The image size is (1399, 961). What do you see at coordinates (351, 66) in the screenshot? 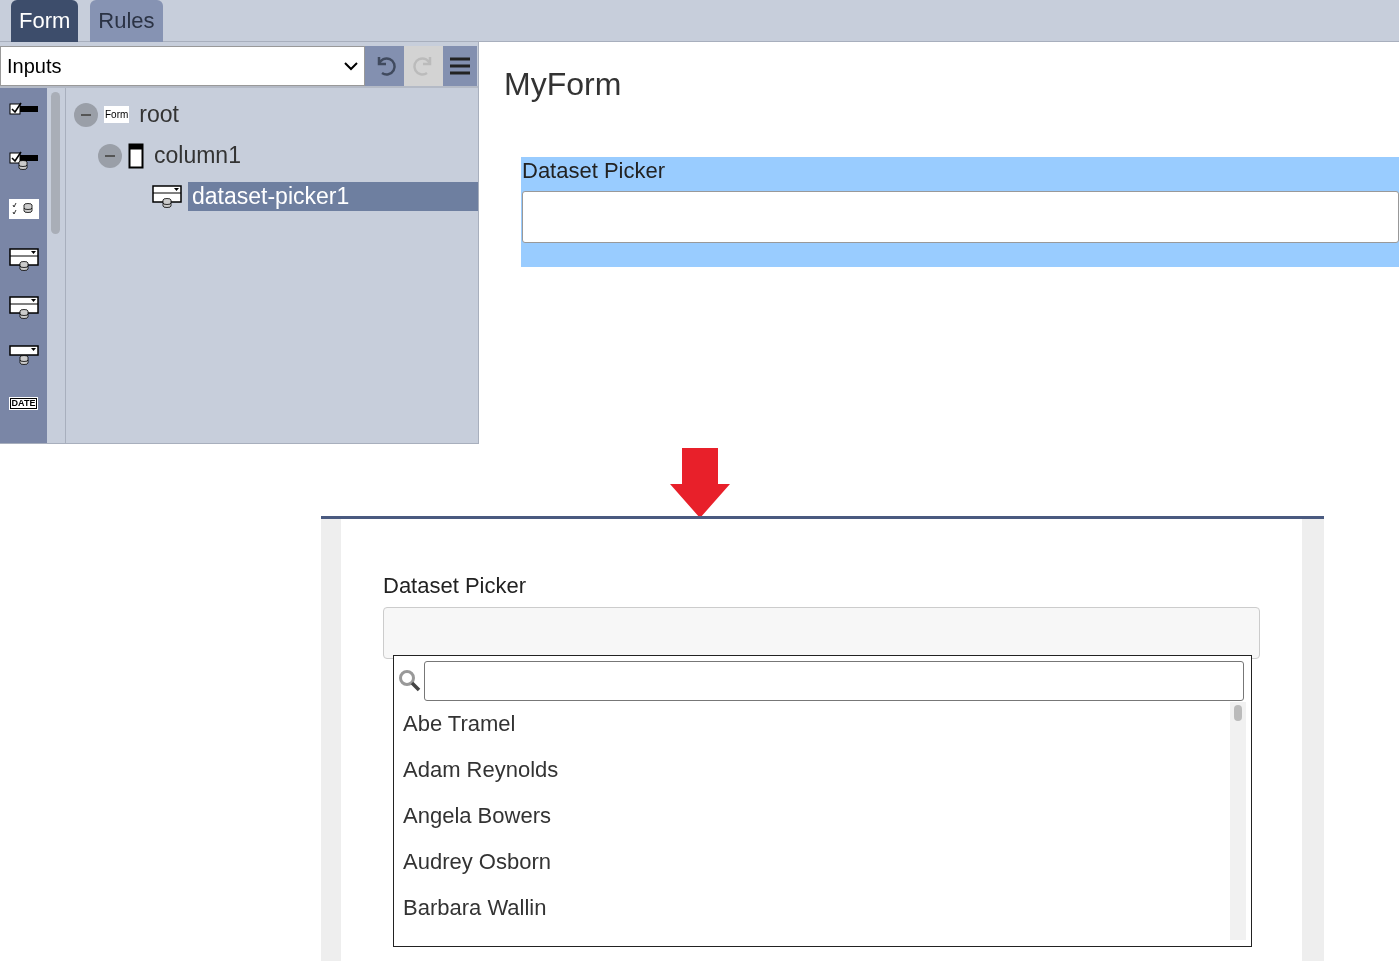
I see `chevron-down-icon` at bounding box center [351, 66].